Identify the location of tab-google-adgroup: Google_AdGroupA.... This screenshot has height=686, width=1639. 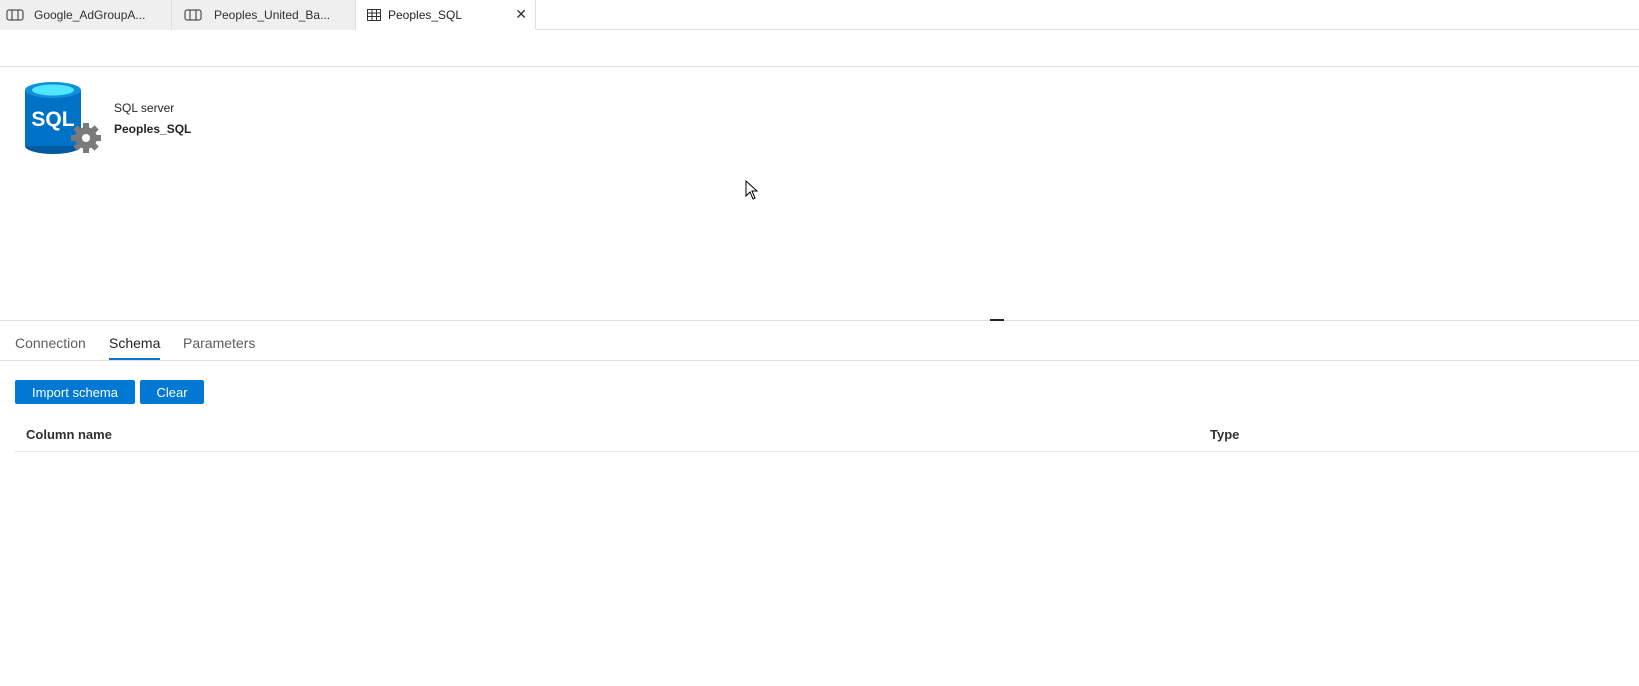
(86, 15).